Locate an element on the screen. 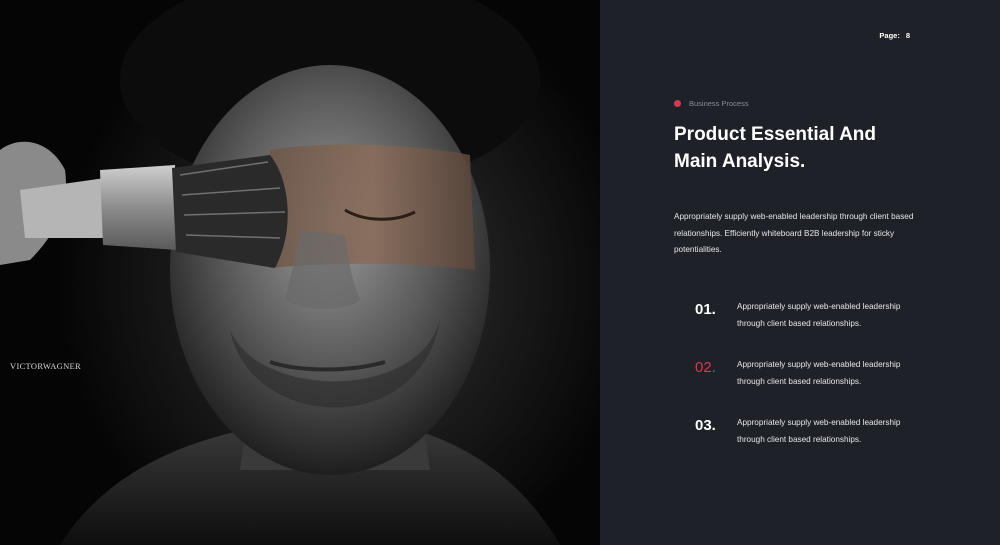 The image size is (1000, 545). page-title: Product Essential And Main Analysis. is located at coordinates (804, 148).